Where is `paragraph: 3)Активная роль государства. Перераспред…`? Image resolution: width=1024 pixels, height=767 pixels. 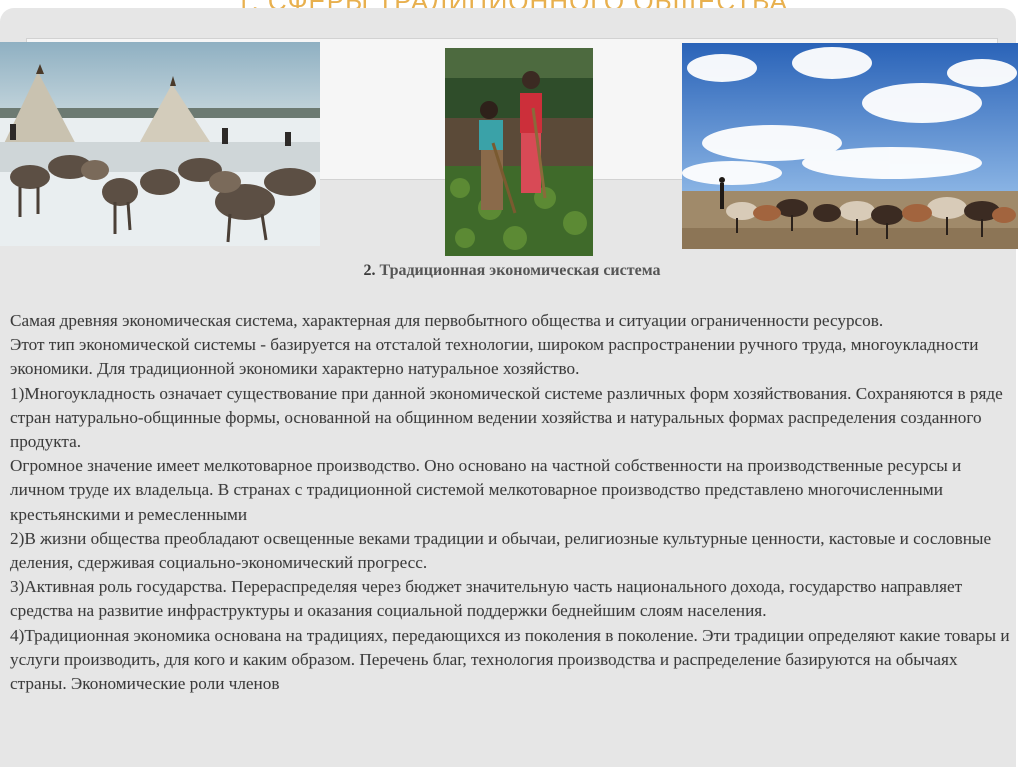 paragraph: 3)Активная роль государства. Перераспред… is located at coordinates (486, 599).